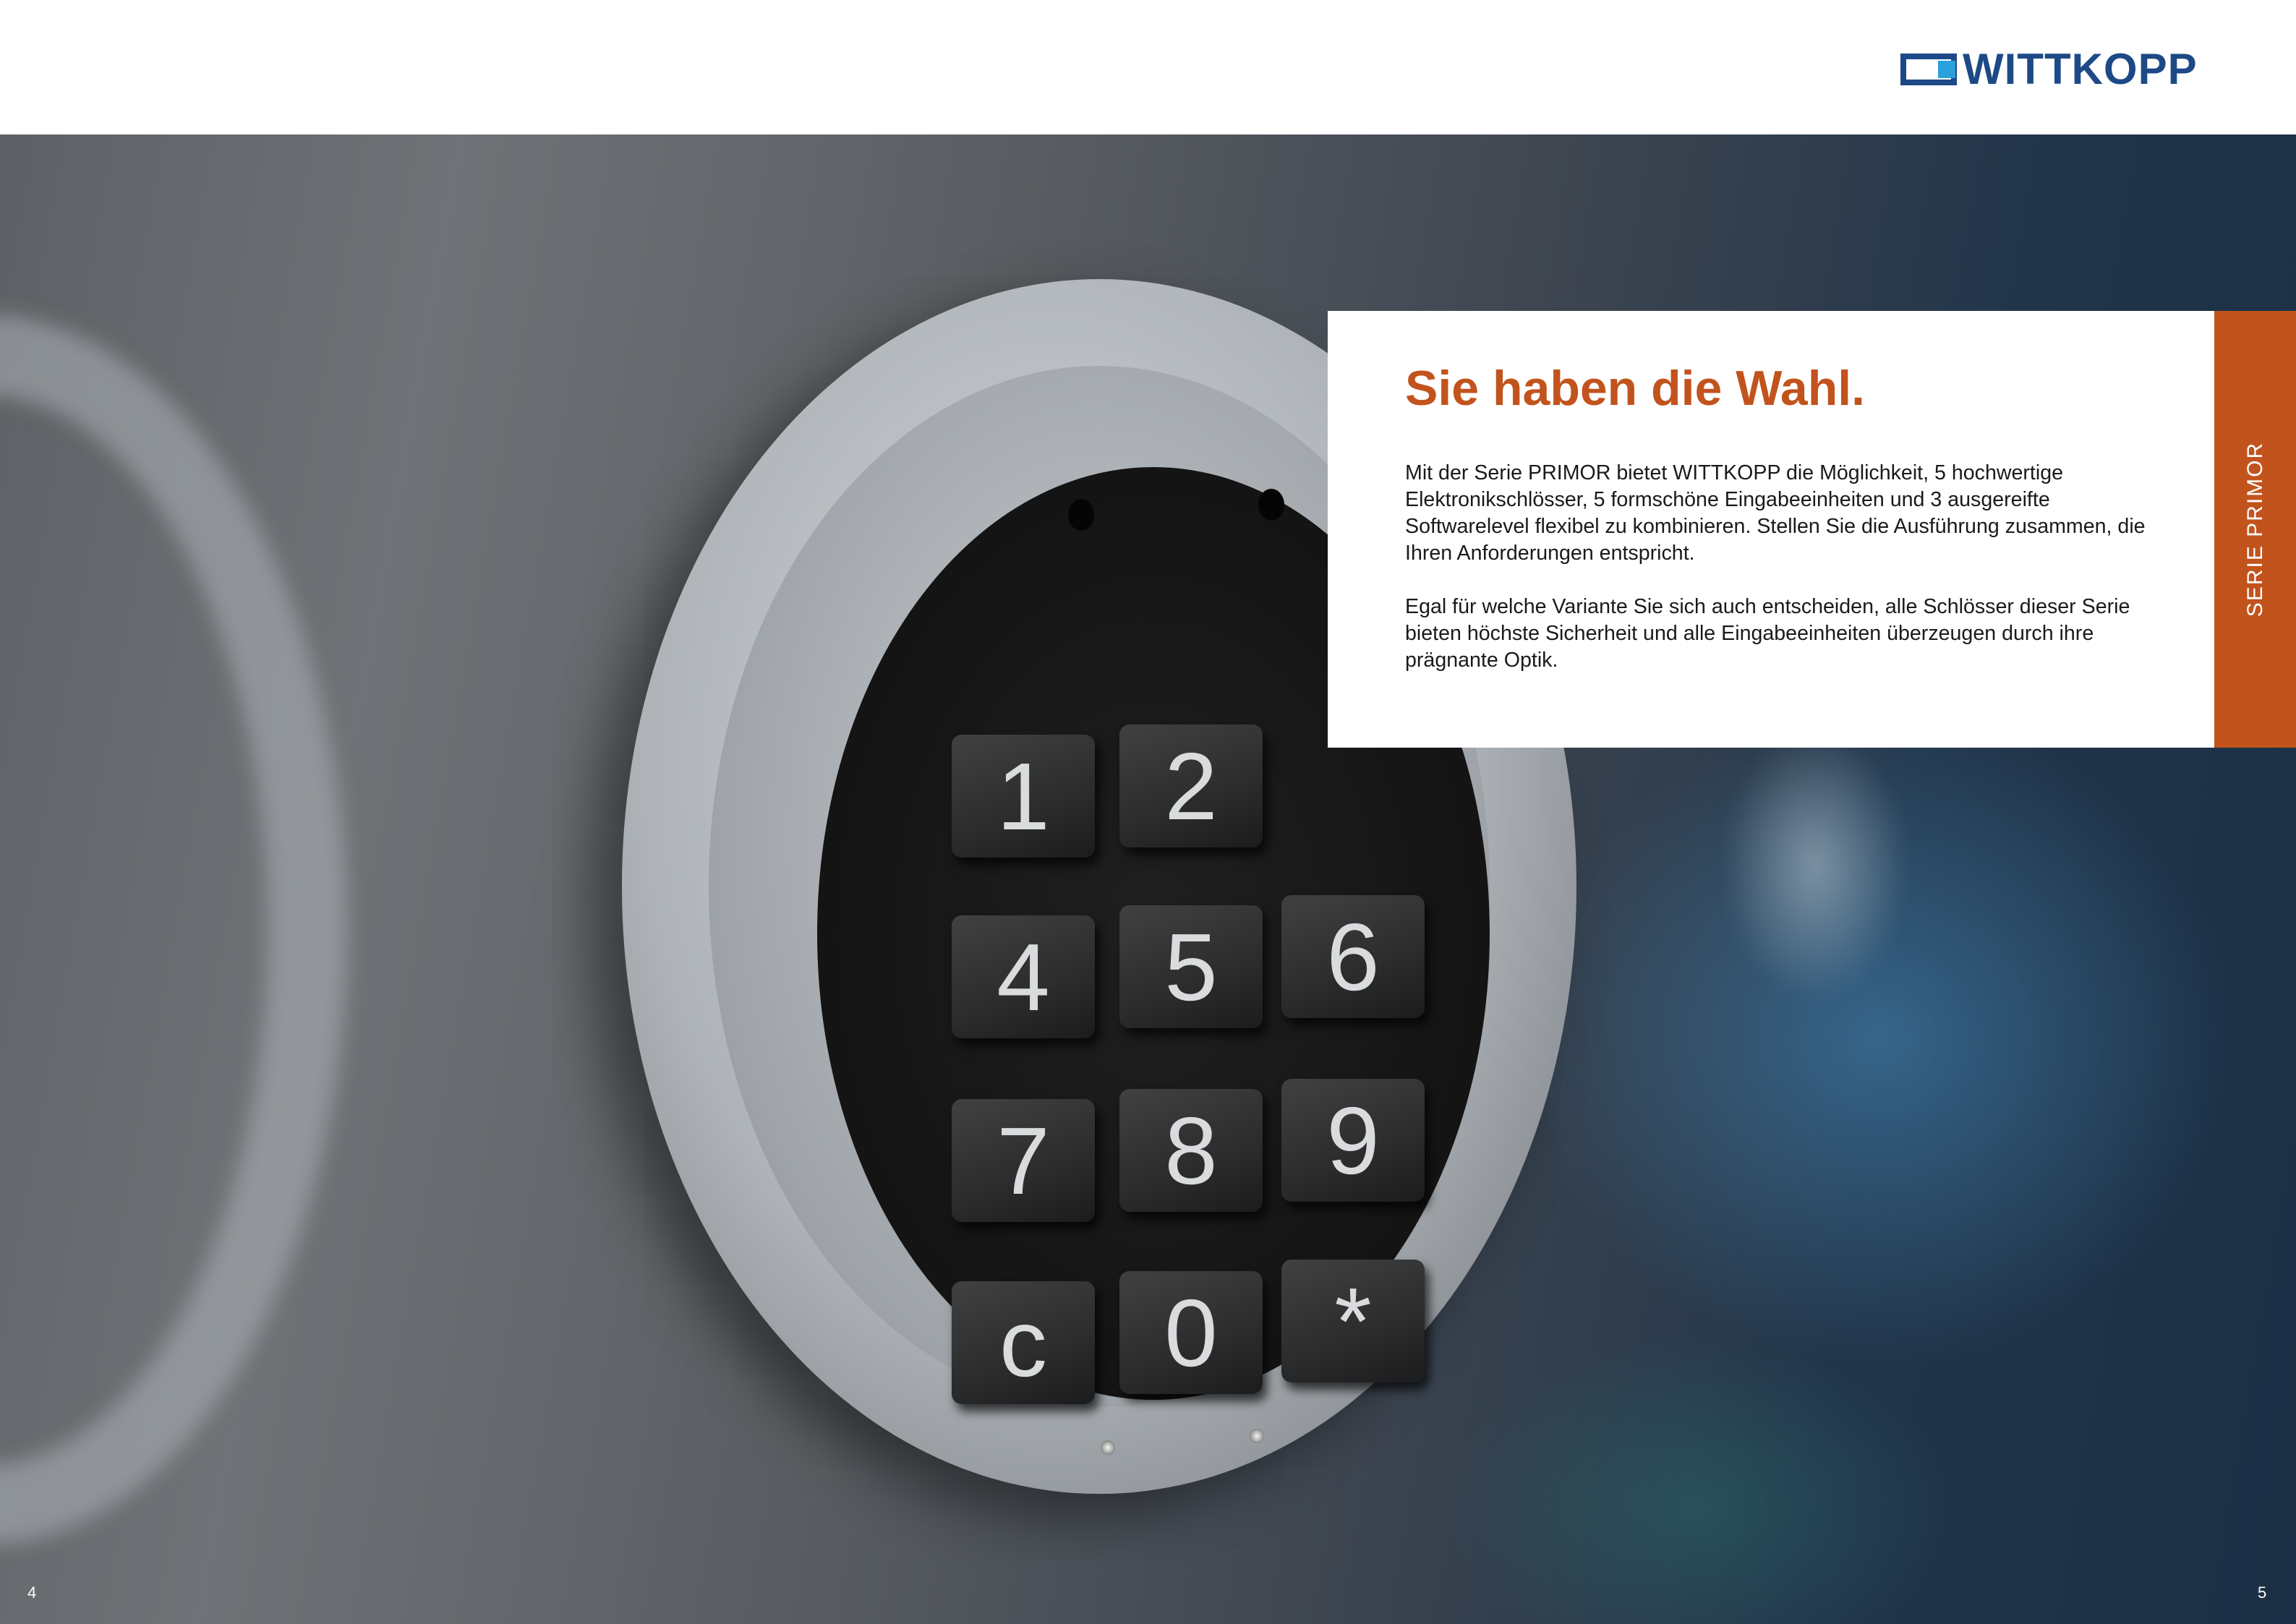  Describe the element at coordinates (1024, 1160) in the screenshot. I see `keypad-key-7: 7` at that location.